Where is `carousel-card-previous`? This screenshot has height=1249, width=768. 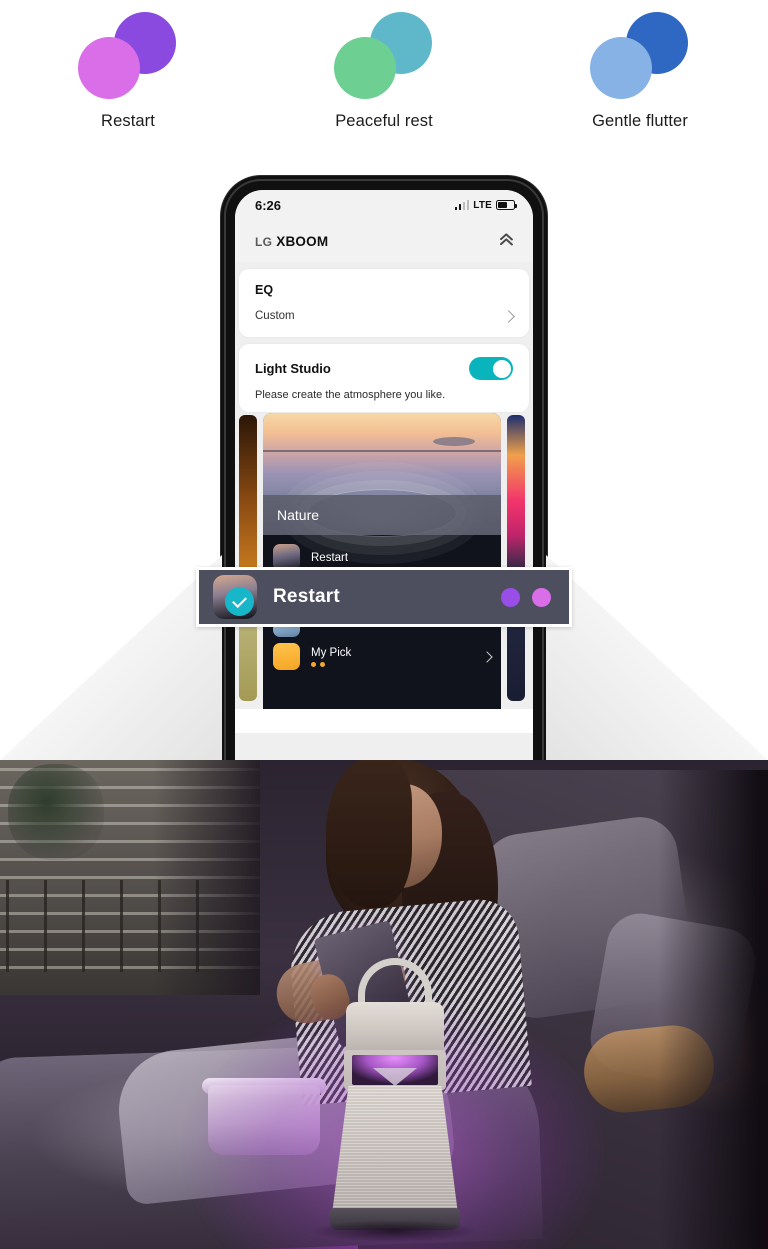
carousel-card-previous is located at coordinates (248, 558).